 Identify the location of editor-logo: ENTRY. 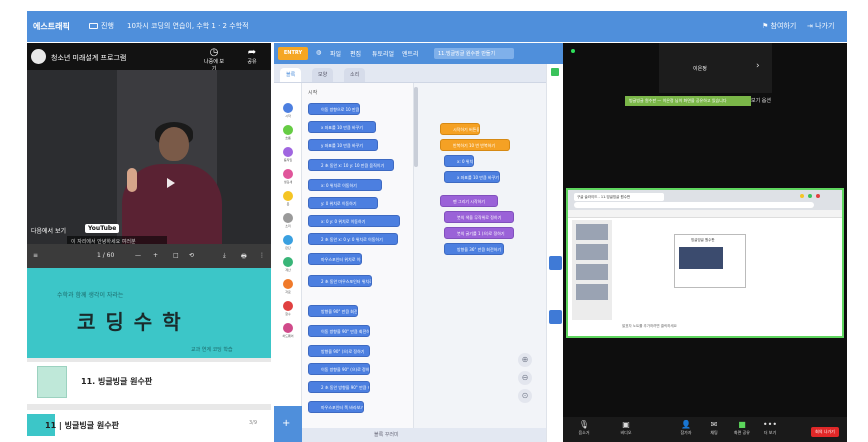
(293, 53).